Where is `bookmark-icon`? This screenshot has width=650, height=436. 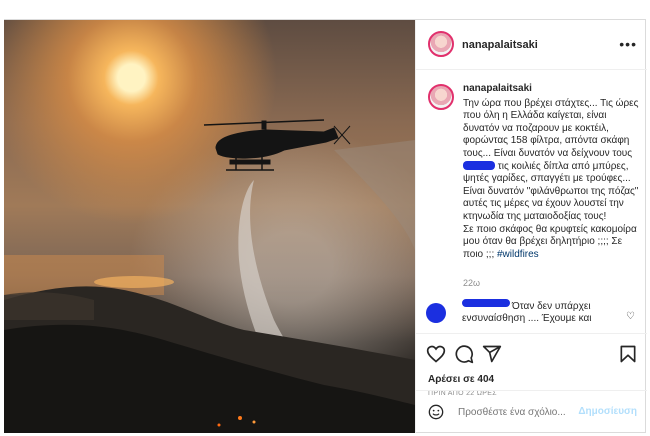
bookmark-icon is located at coordinates (628, 354).